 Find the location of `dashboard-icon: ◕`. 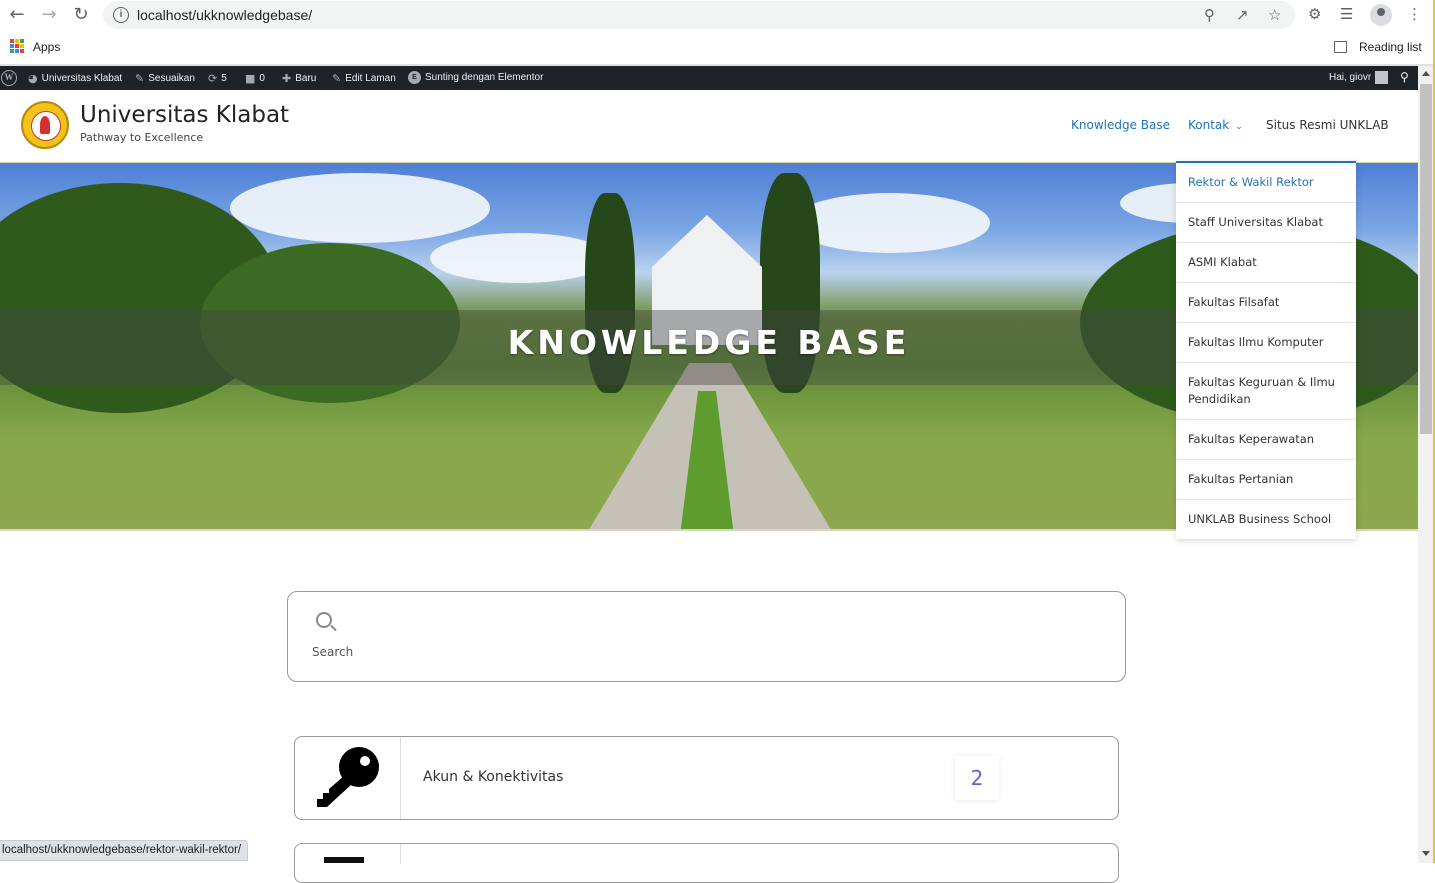

dashboard-icon: ◕ is located at coordinates (33, 78).